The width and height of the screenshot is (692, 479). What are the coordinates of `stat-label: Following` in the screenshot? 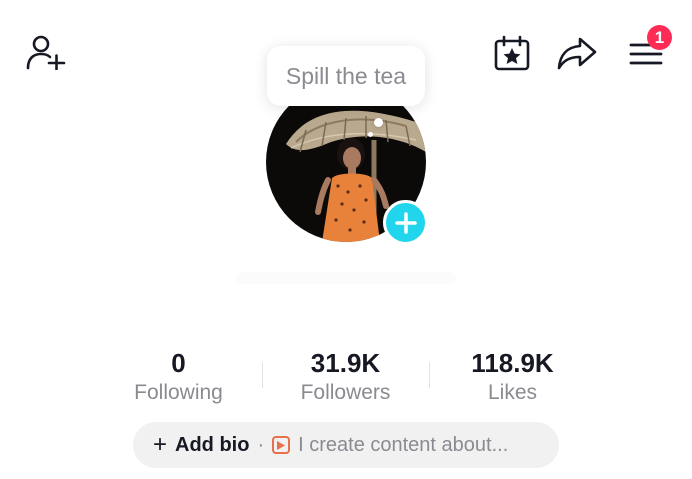 It's located at (178, 392).